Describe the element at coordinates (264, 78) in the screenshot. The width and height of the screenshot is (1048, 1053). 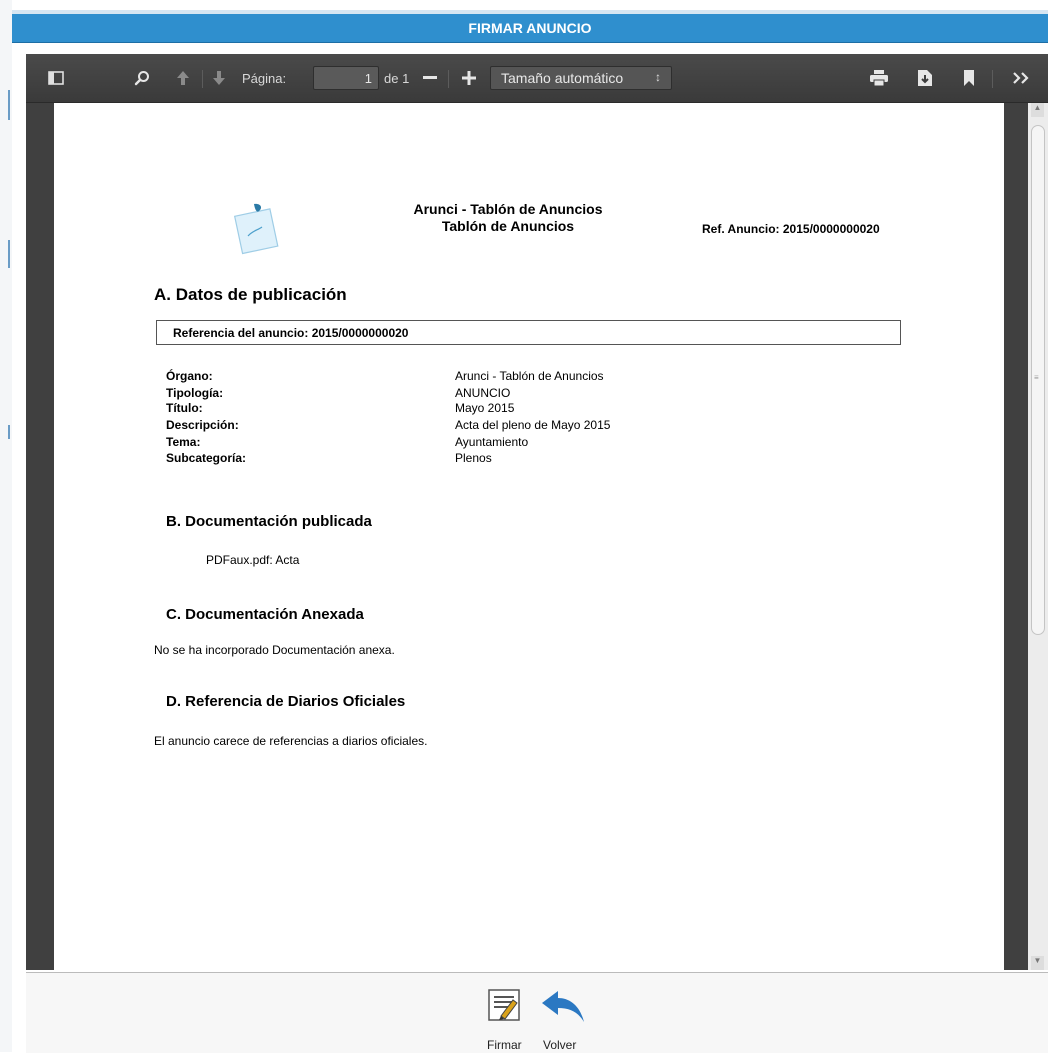
I see `page-label: Página:` at that location.